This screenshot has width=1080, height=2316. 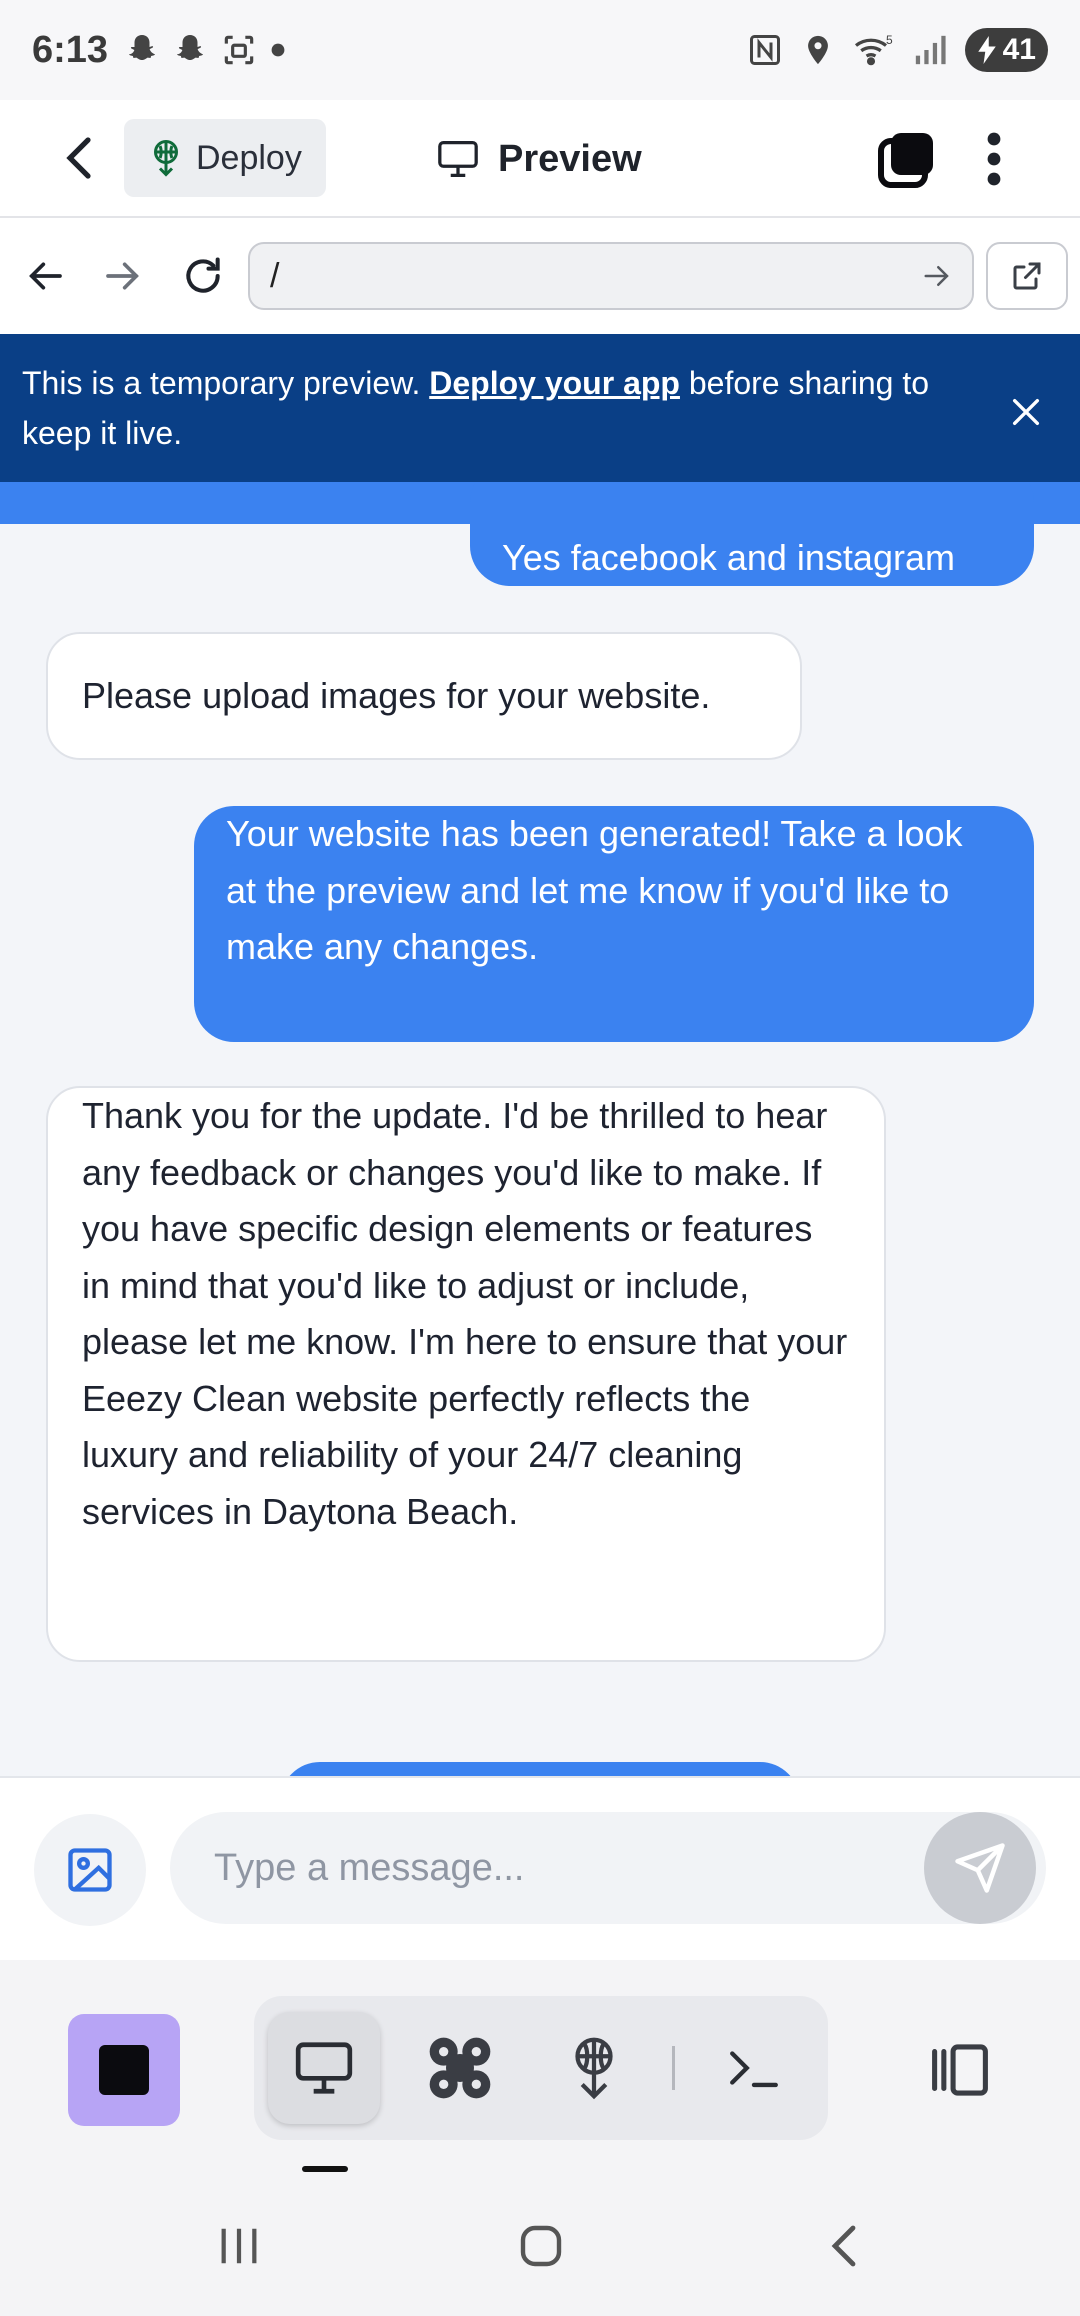 What do you see at coordinates (278, 50) in the screenshot?
I see `dot-icon` at bounding box center [278, 50].